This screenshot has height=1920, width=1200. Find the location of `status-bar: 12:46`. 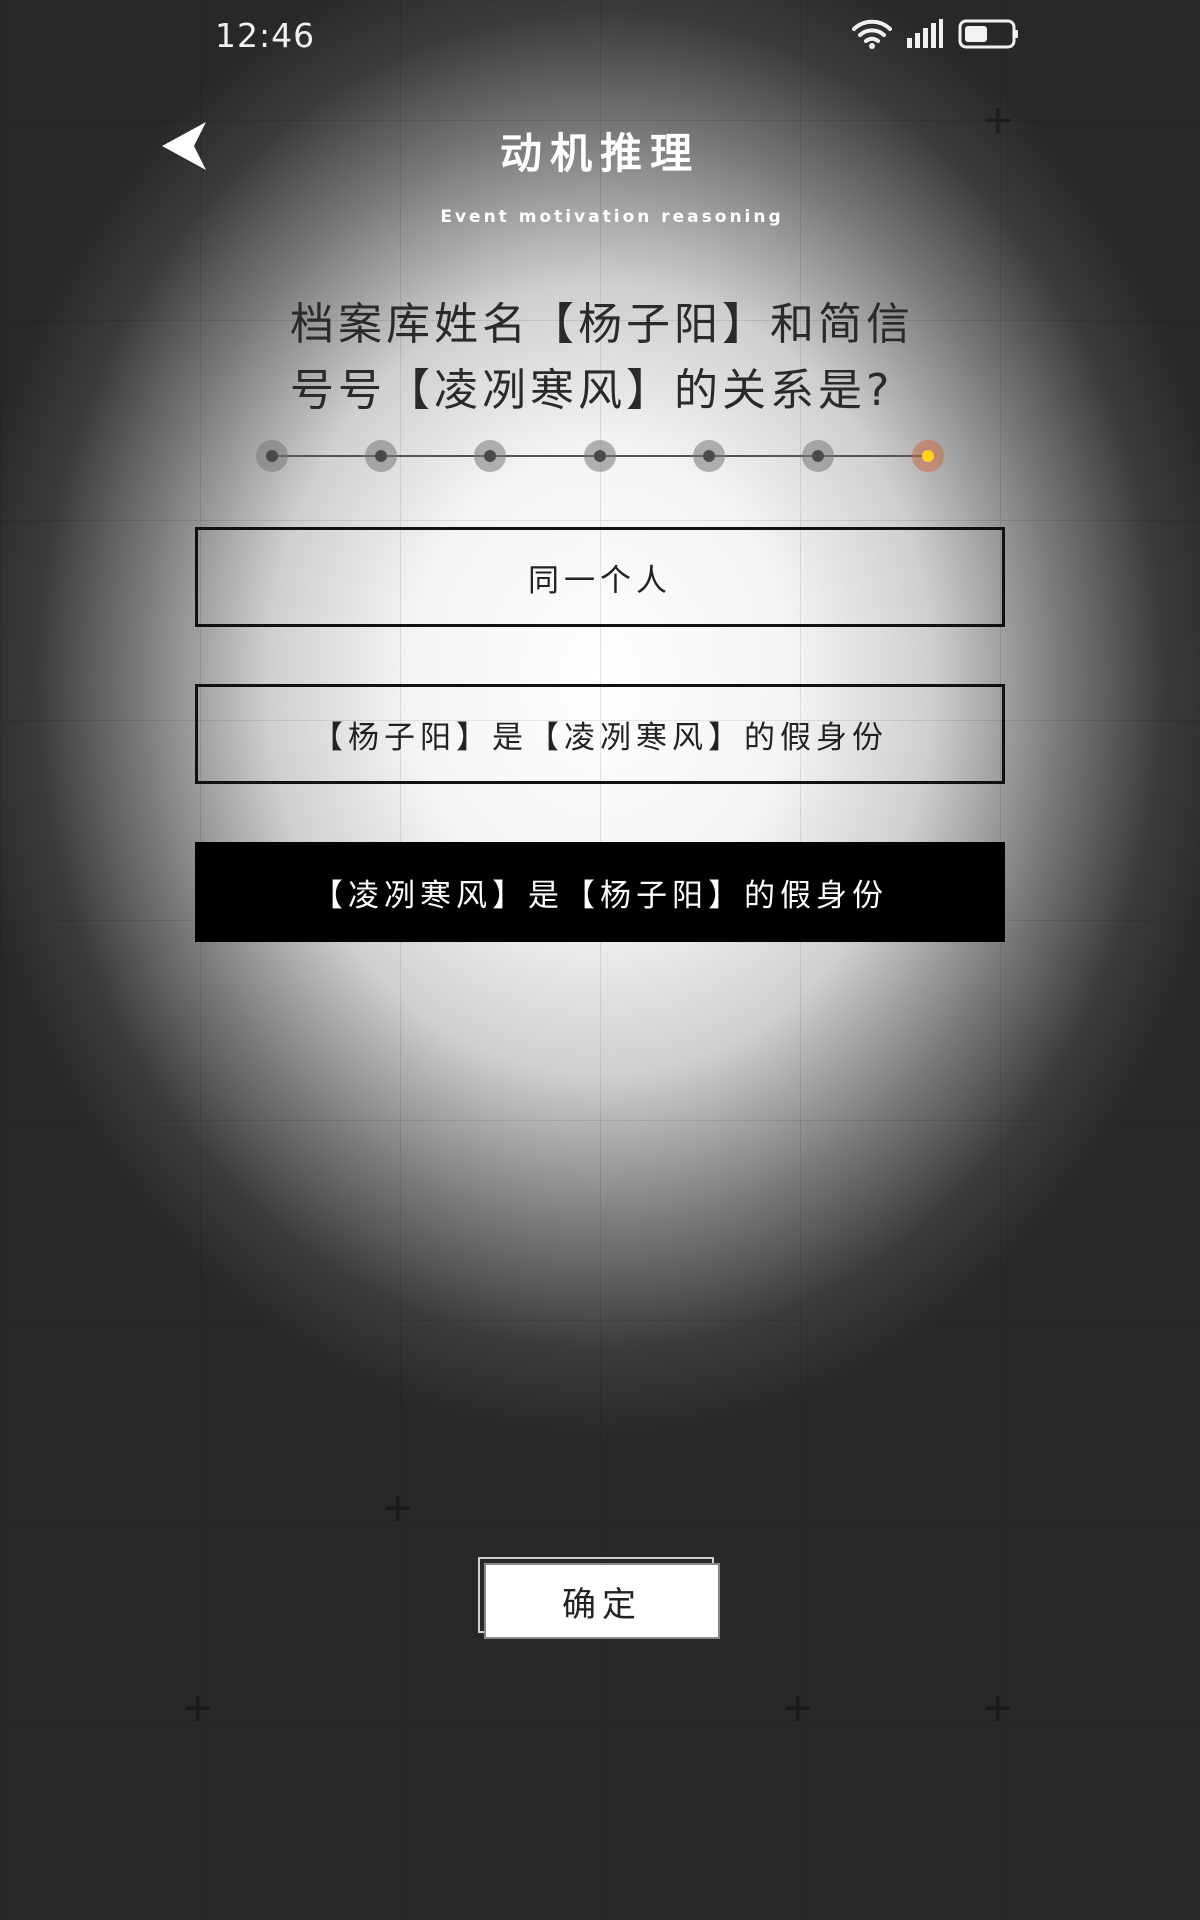

status-bar: 12:46 is located at coordinates (600, 36).